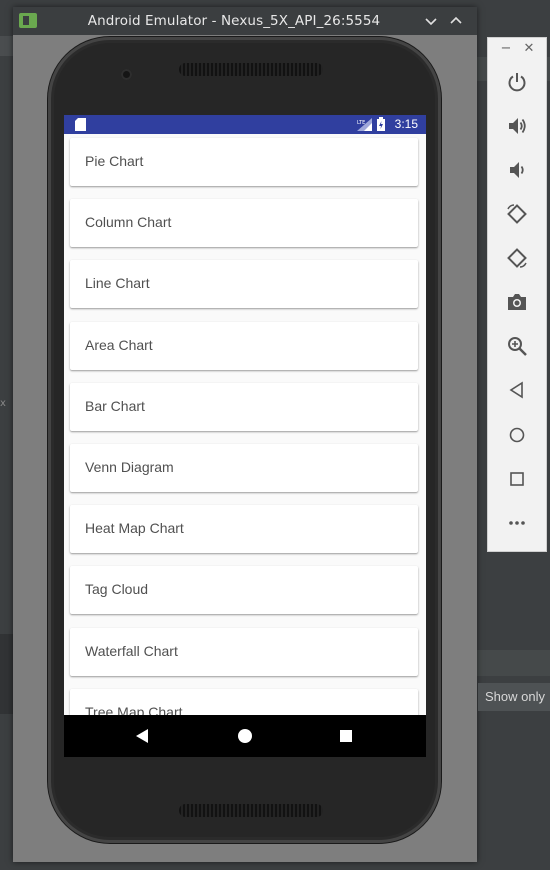 This screenshot has width=550, height=870. Describe the element at coordinates (234, 21) in the screenshot. I see `window-title: Android Emulator - Nexus_5X_API_26:5554` at that location.